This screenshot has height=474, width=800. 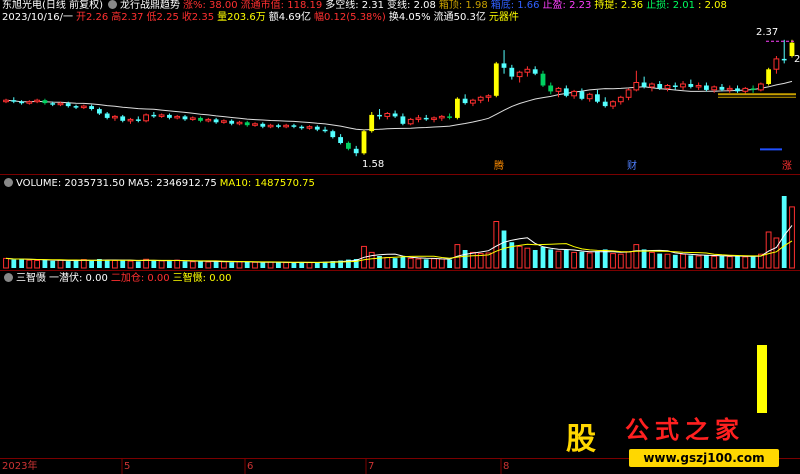 What do you see at coordinates (373, 164) in the screenshot?
I see `price-low-label: 1.58` at bounding box center [373, 164].